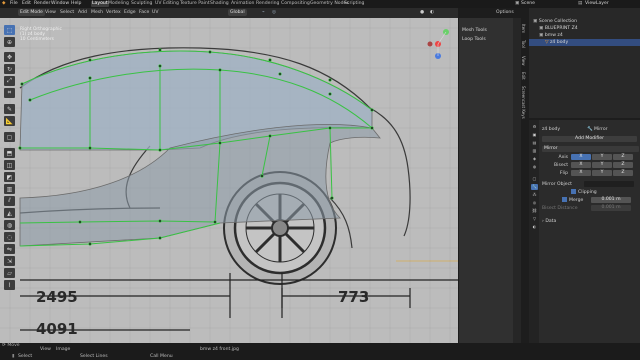  I want to click on poly-build-tool-icon: ◭, so click(9, 213).